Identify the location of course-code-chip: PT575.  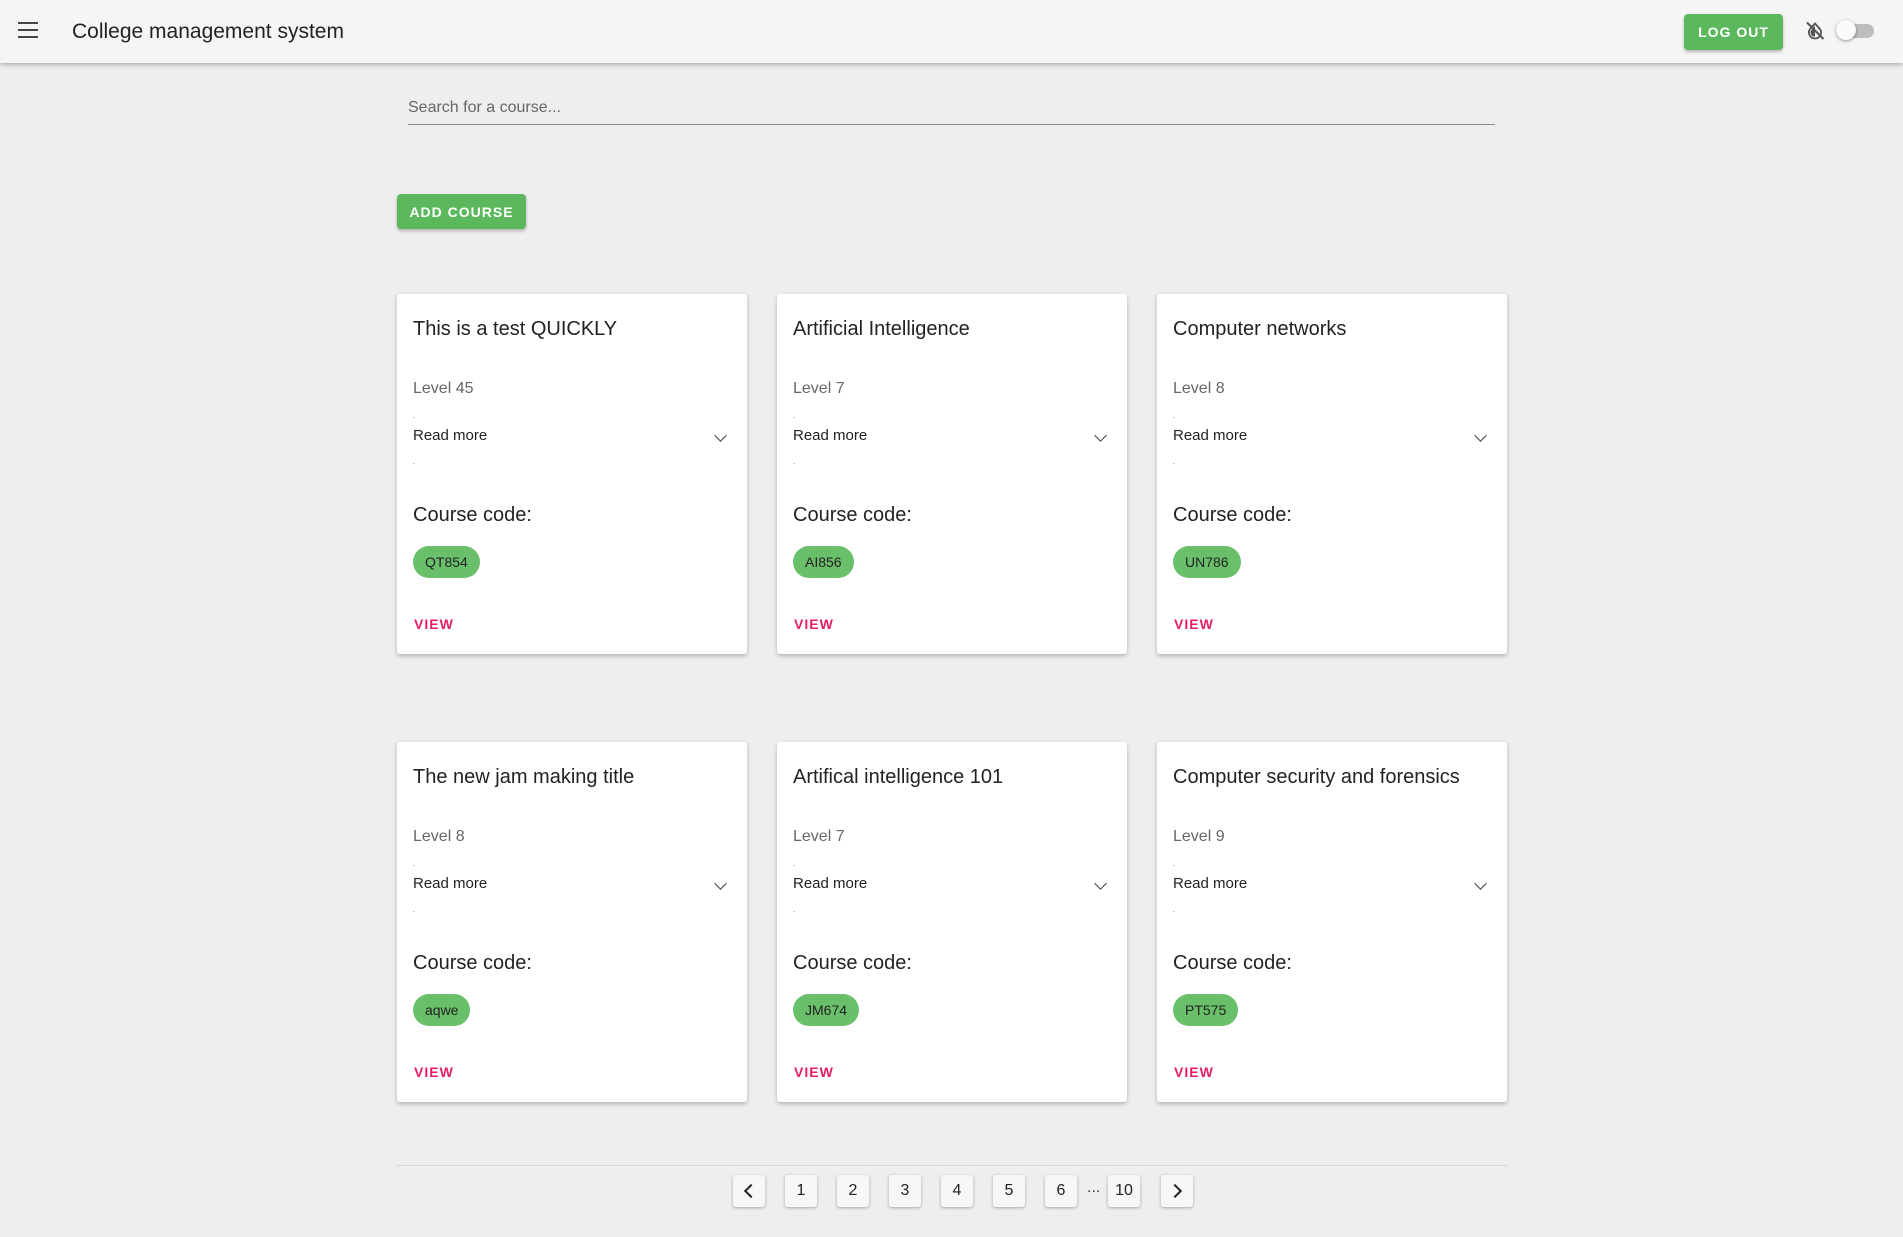
(1206, 1010).